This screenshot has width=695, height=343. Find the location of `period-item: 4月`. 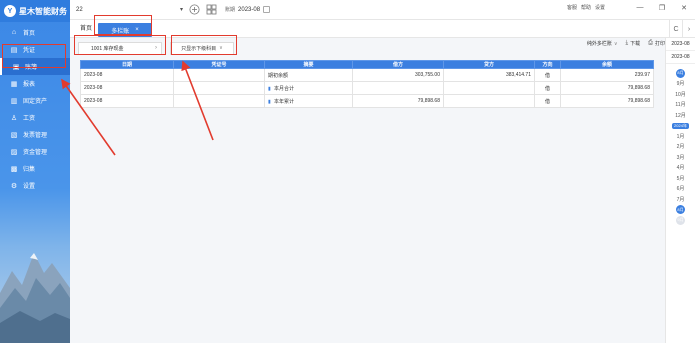

period-item: 4月 is located at coordinates (680, 168).